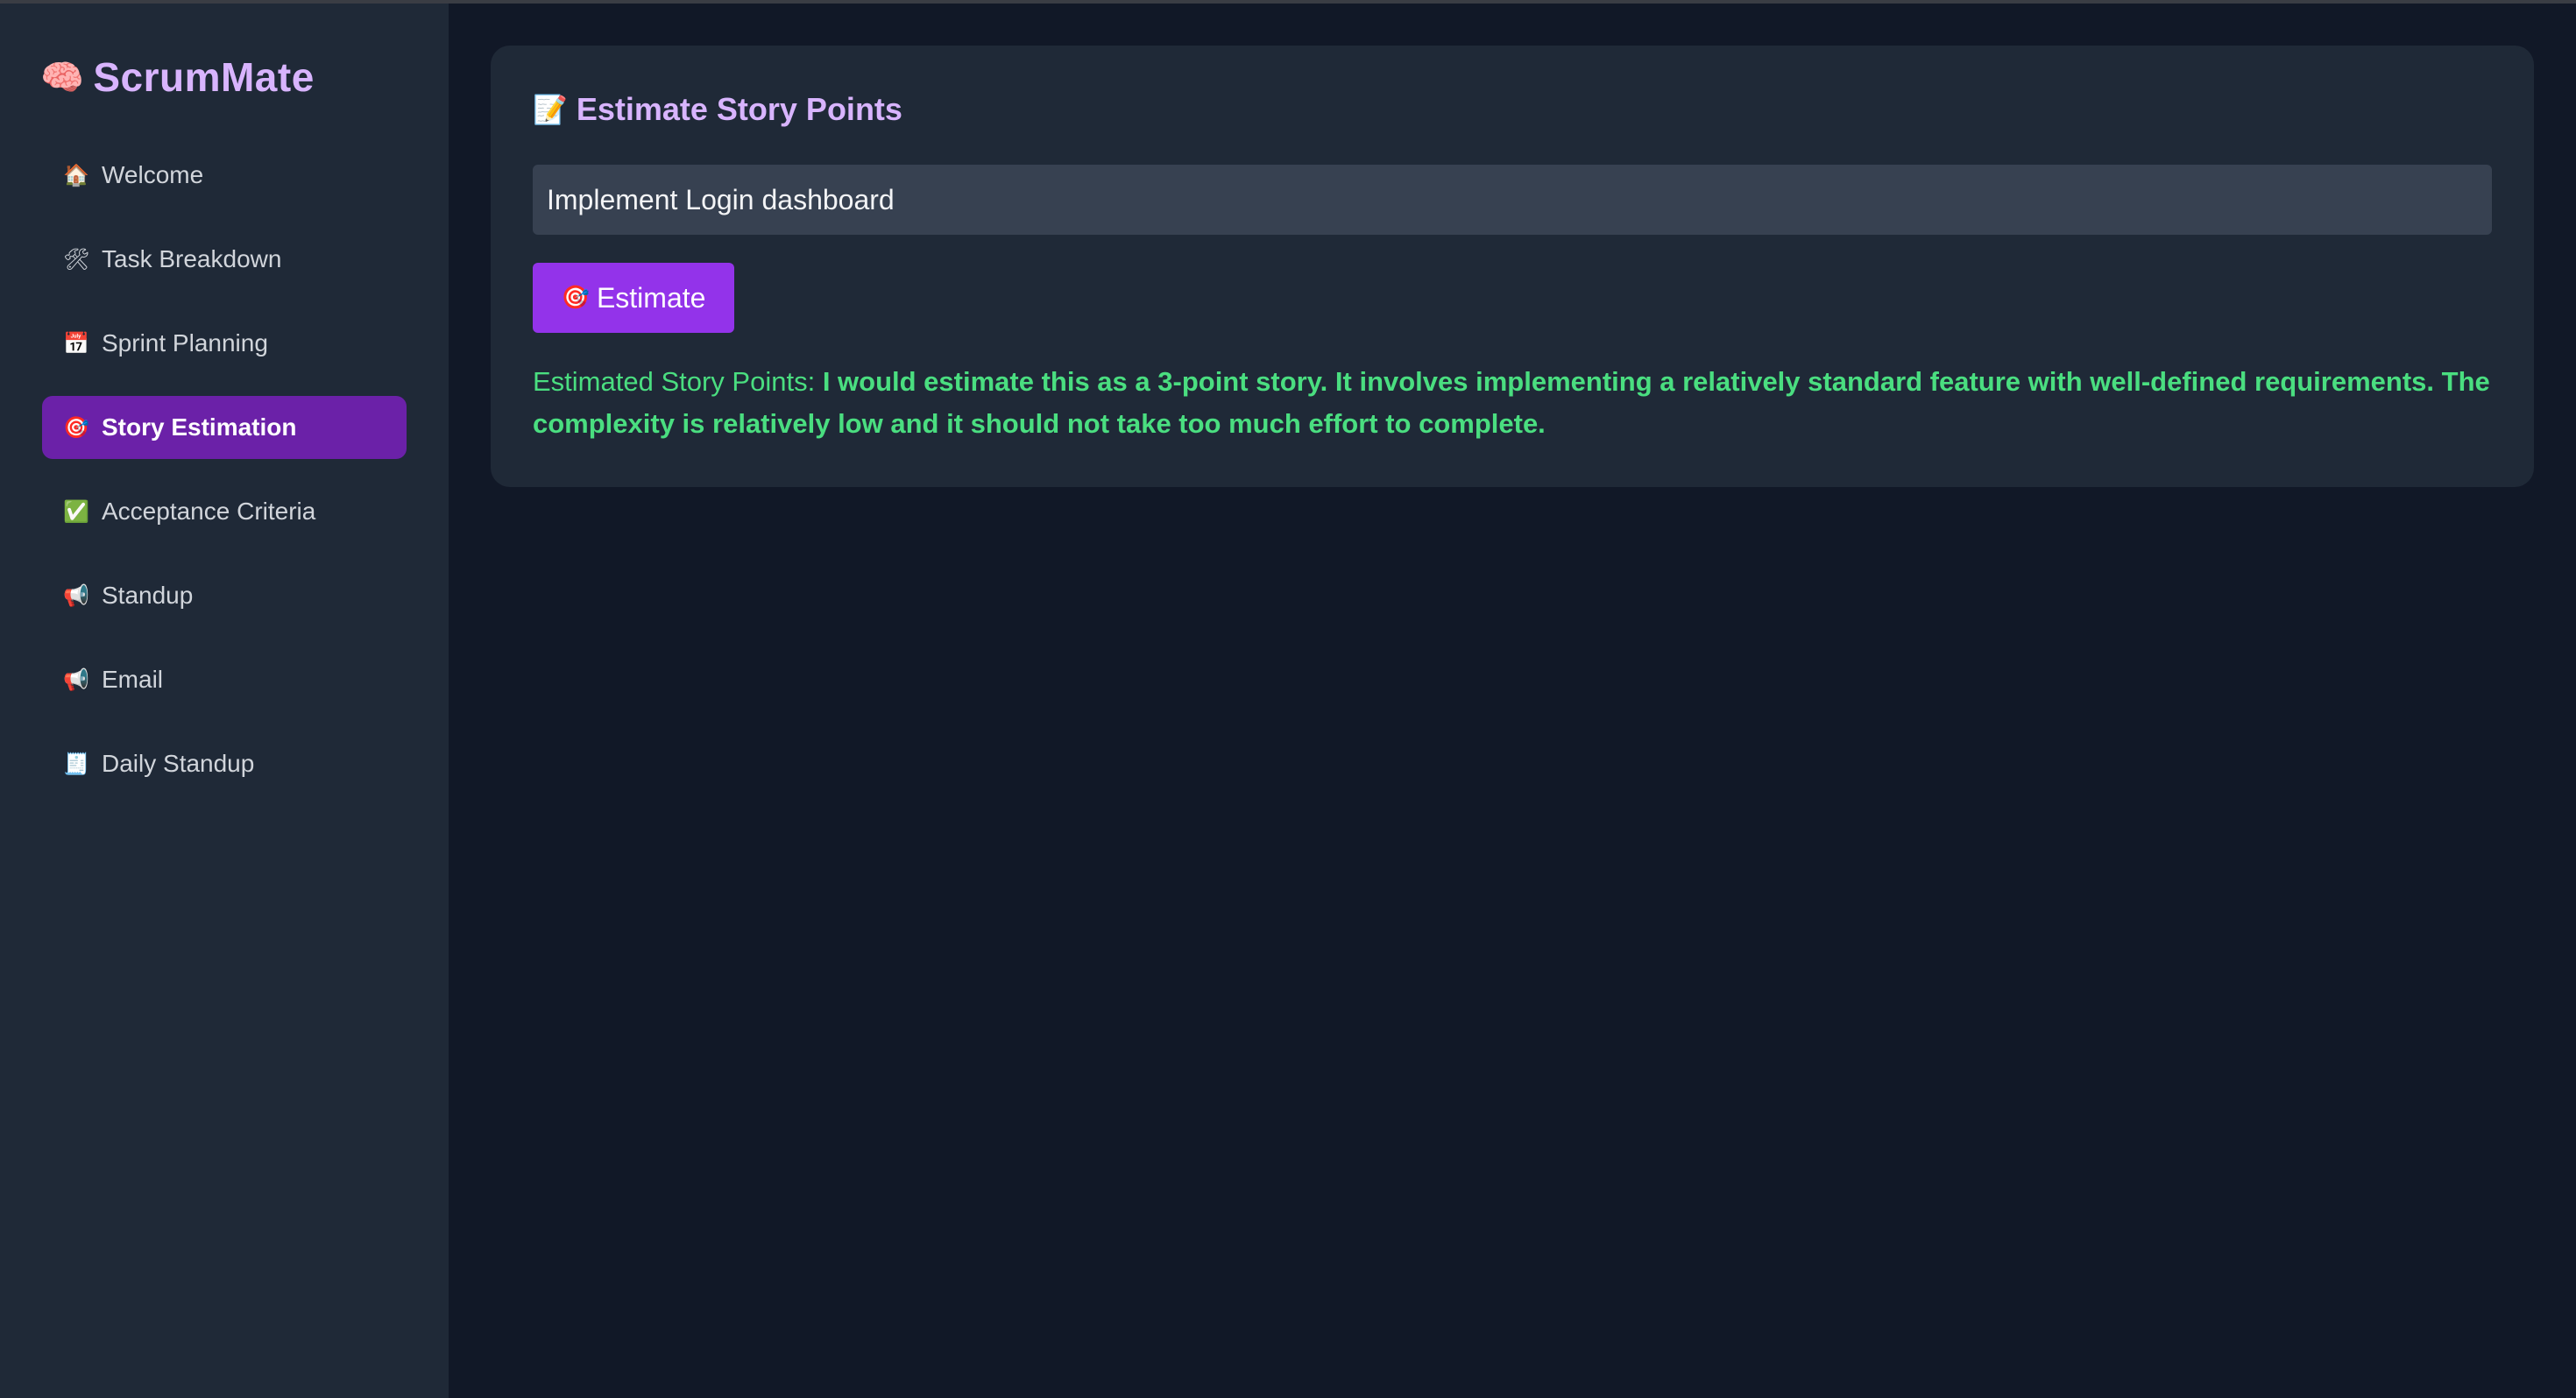  What do you see at coordinates (209, 511) in the screenshot?
I see `sidebar-item-label: Acceptance Criteria` at bounding box center [209, 511].